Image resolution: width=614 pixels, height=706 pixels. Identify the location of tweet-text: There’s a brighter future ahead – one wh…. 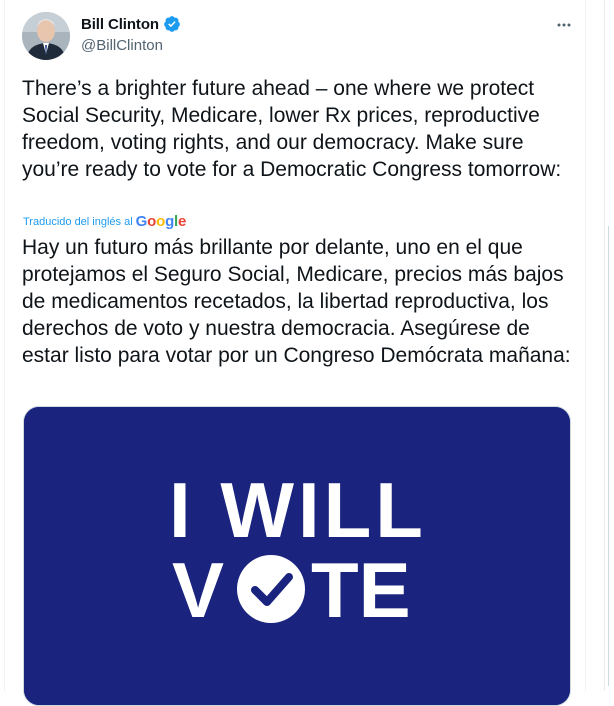
(292, 129).